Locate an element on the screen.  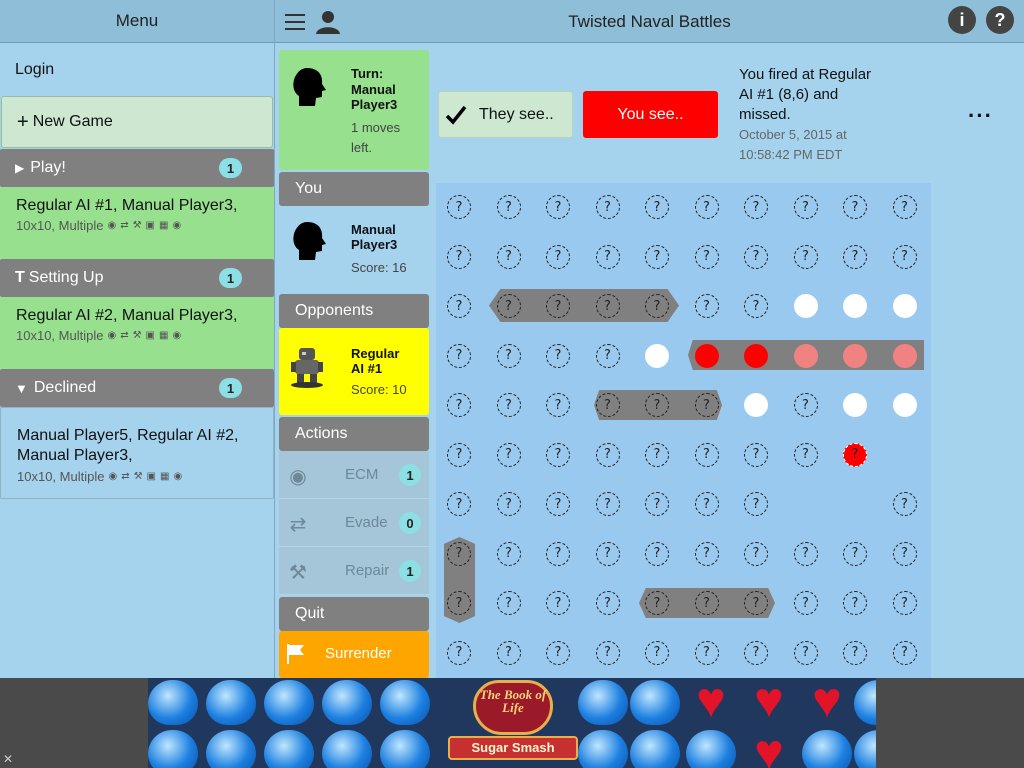
ecm-action: ◉ ECM 1 is located at coordinates (354, 475).